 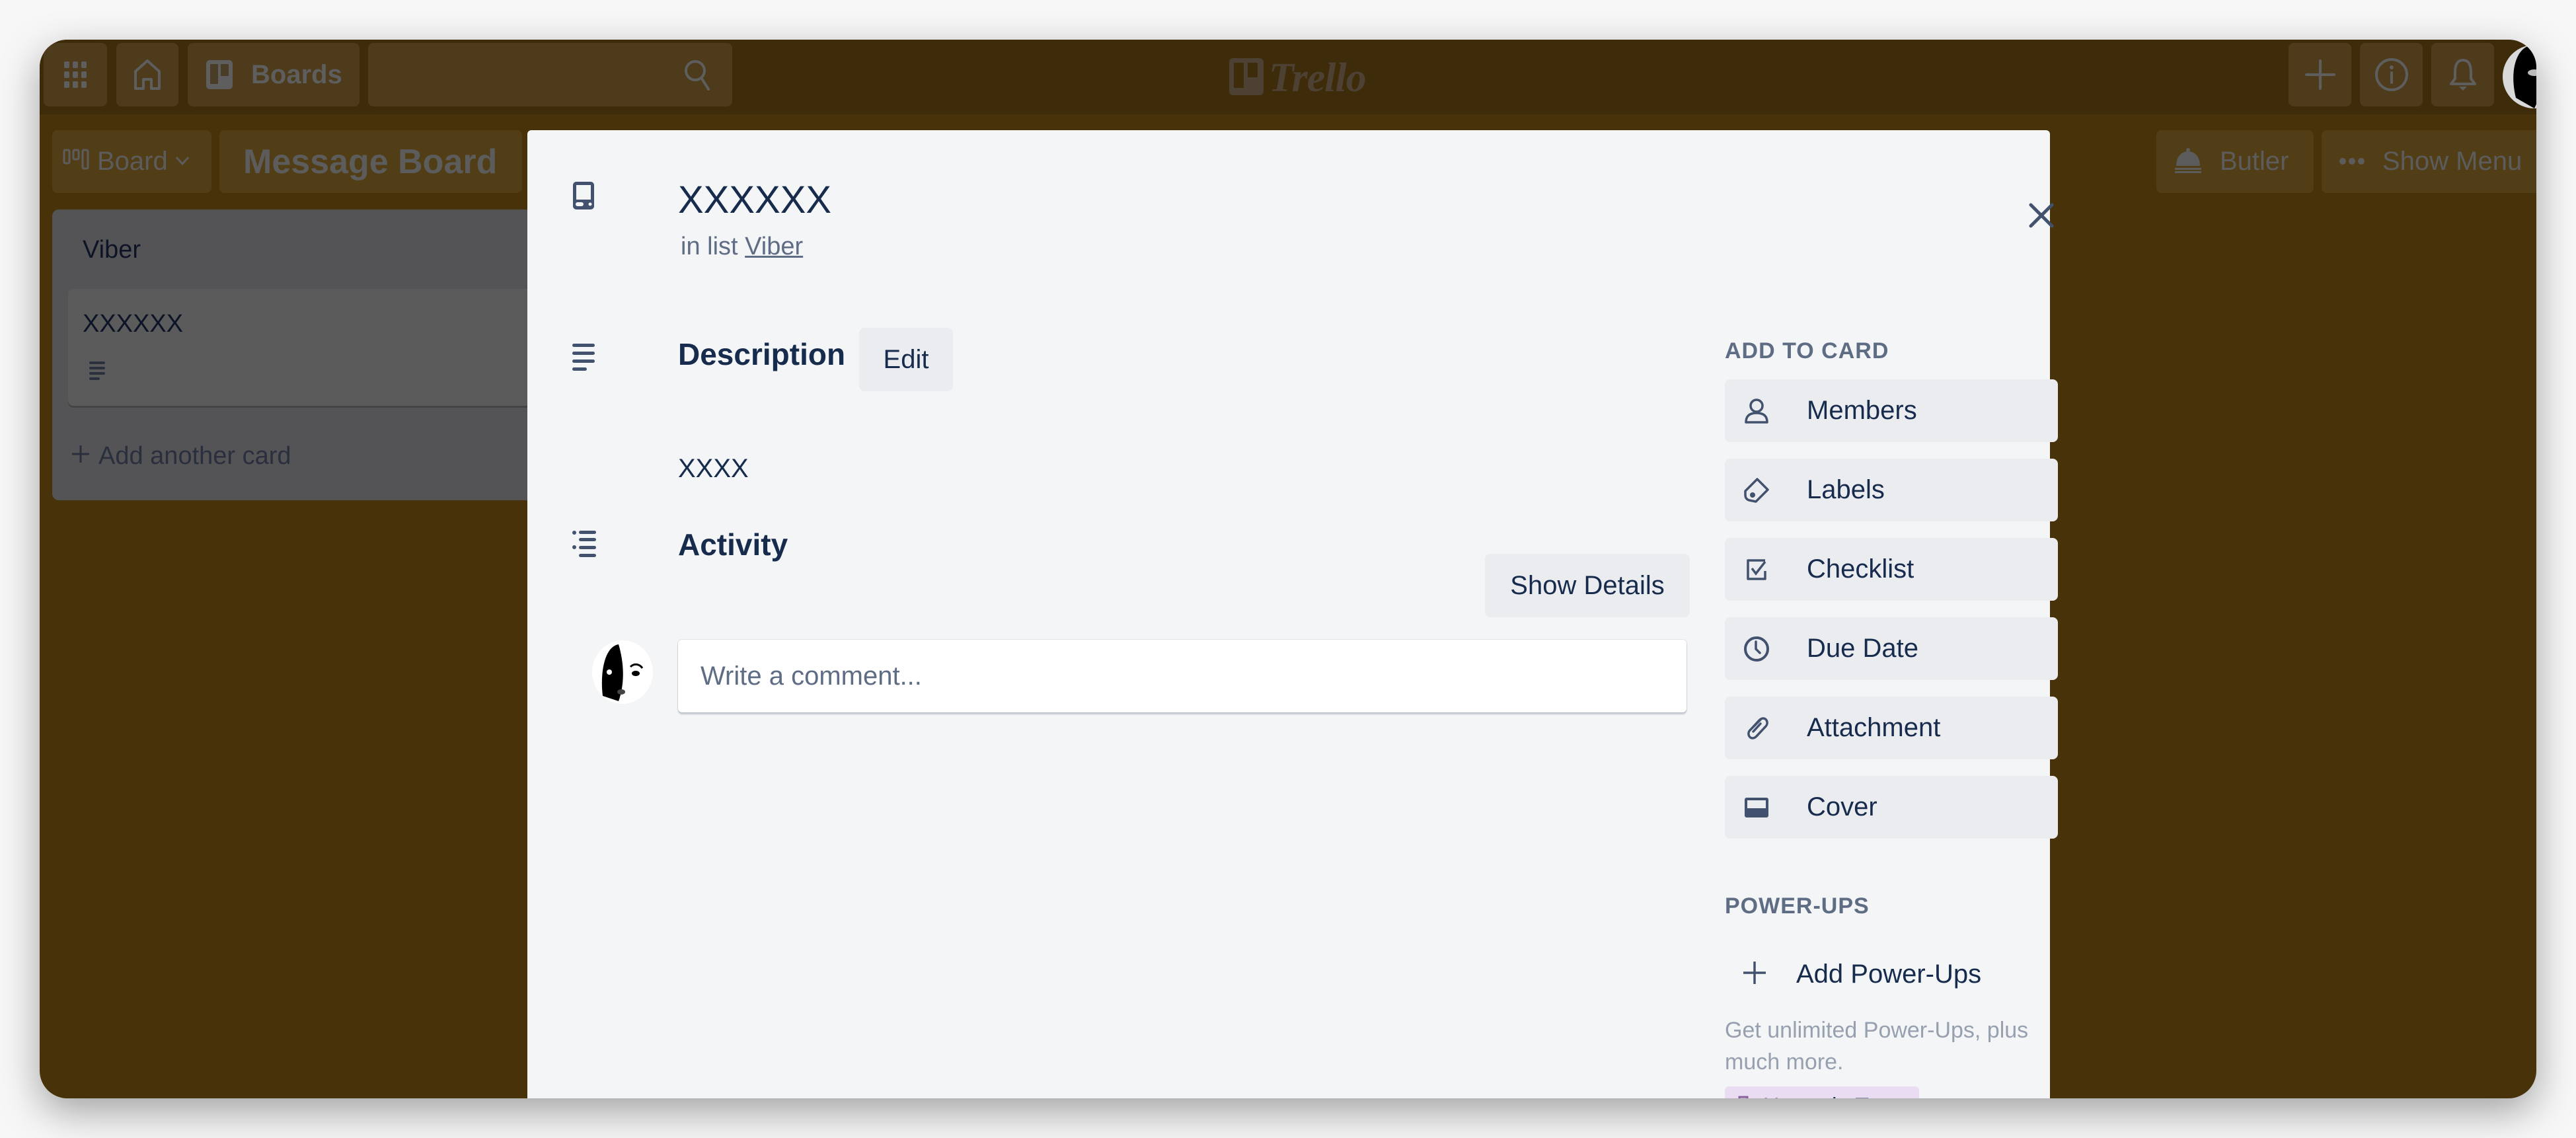 I want to click on add-powerups-button: Add Power-Ups, so click(x=1853, y=975).